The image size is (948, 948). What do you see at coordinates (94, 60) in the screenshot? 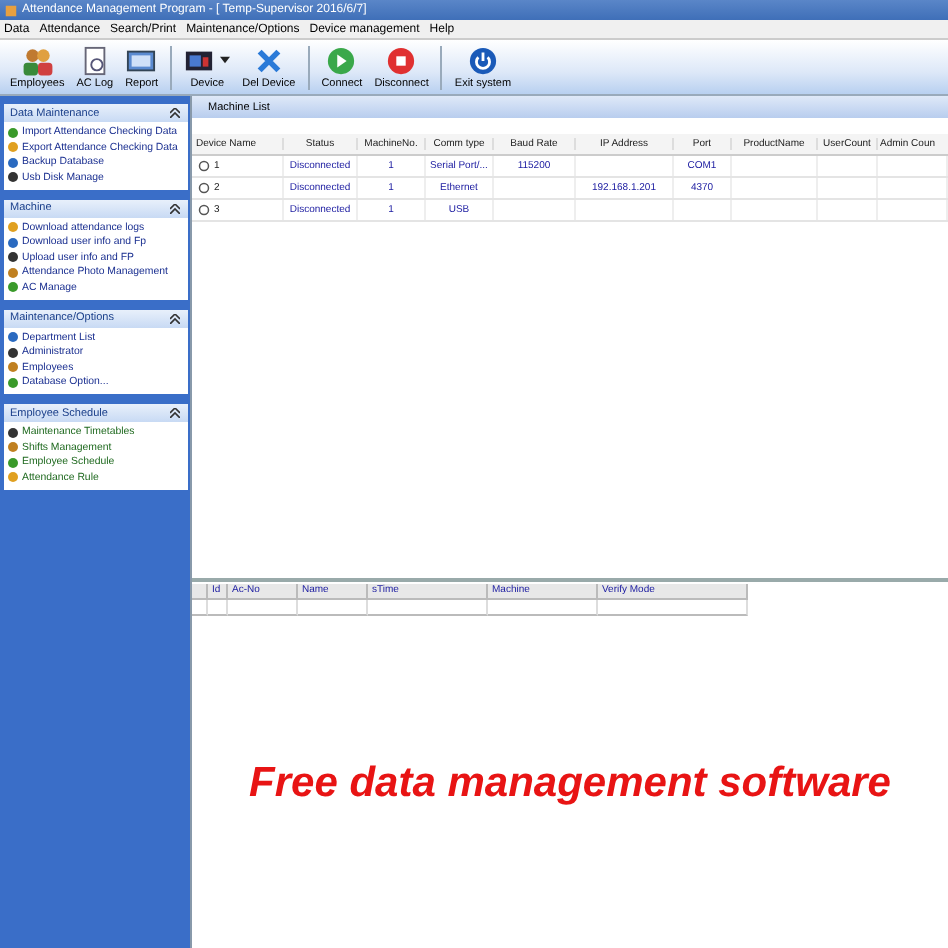
I see `document-icon` at bounding box center [94, 60].